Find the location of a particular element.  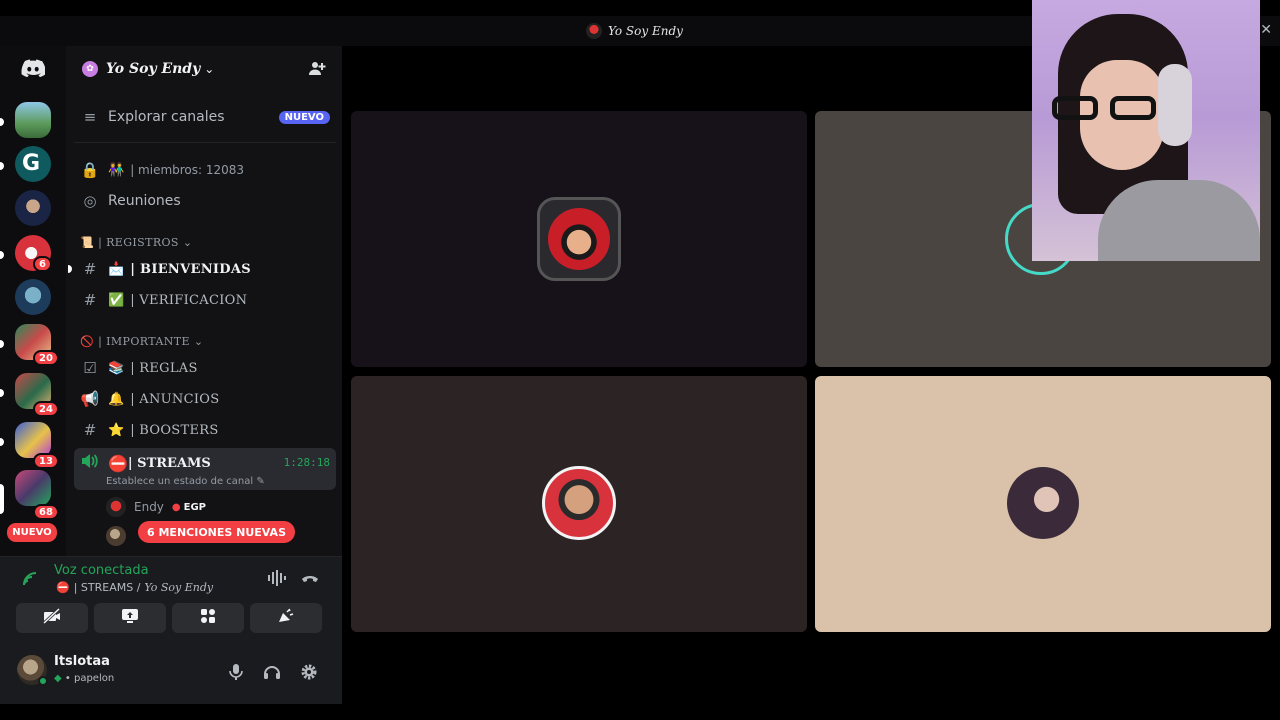

voice-user is located at coordinates (120, 536).